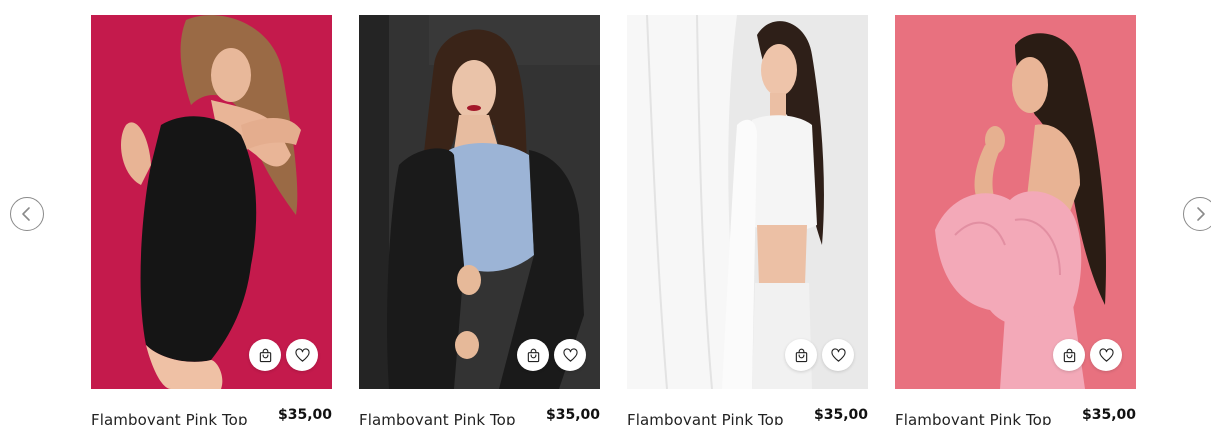 This screenshot has width=1211, height=425. Describe the element at coordinates (1201, 214) in the screenshot. I see `chevron-right-icon` at that location.